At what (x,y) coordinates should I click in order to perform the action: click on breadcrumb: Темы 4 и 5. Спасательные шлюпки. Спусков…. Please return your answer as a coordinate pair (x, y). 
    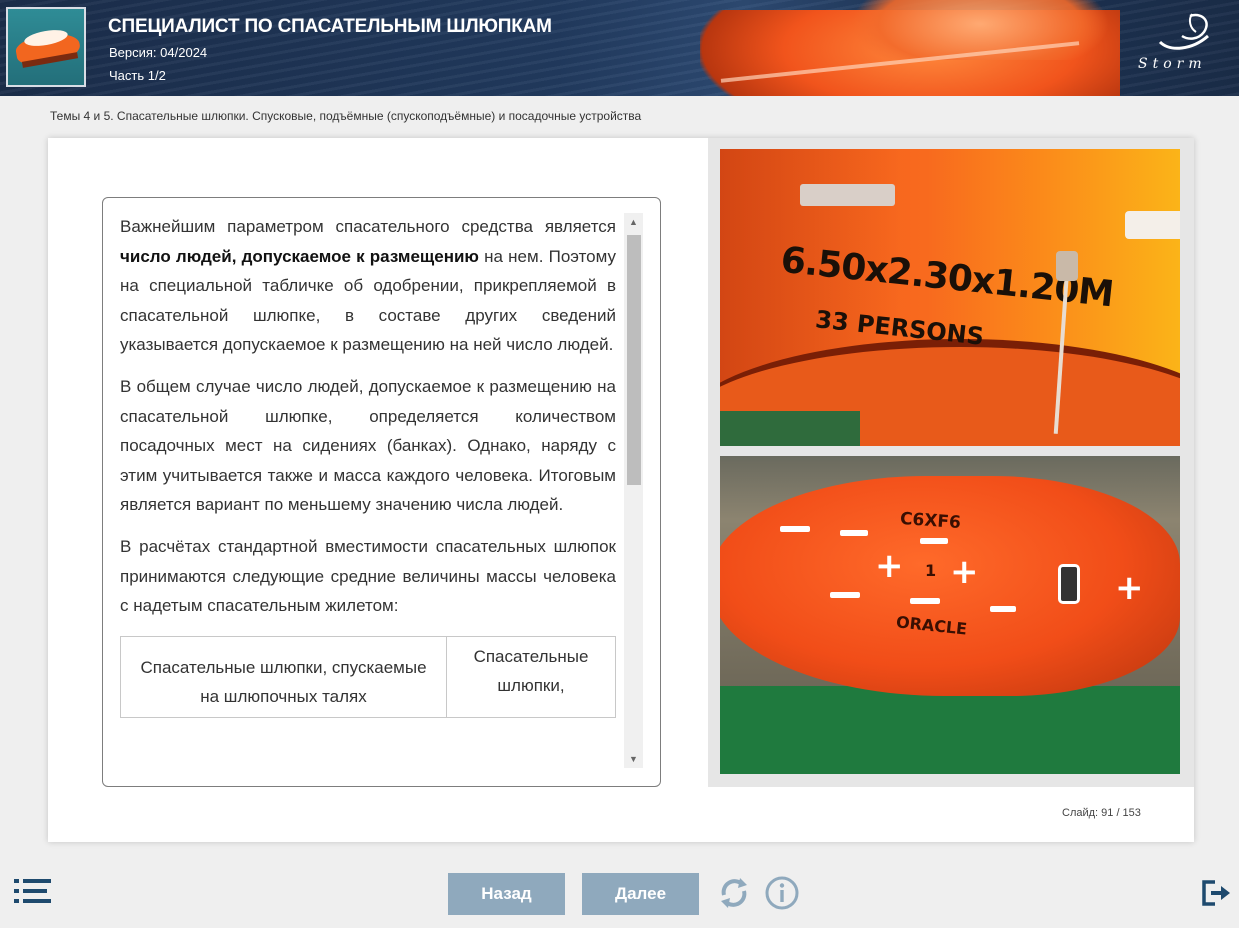
    Looking at the image, I should click on (346, 116).